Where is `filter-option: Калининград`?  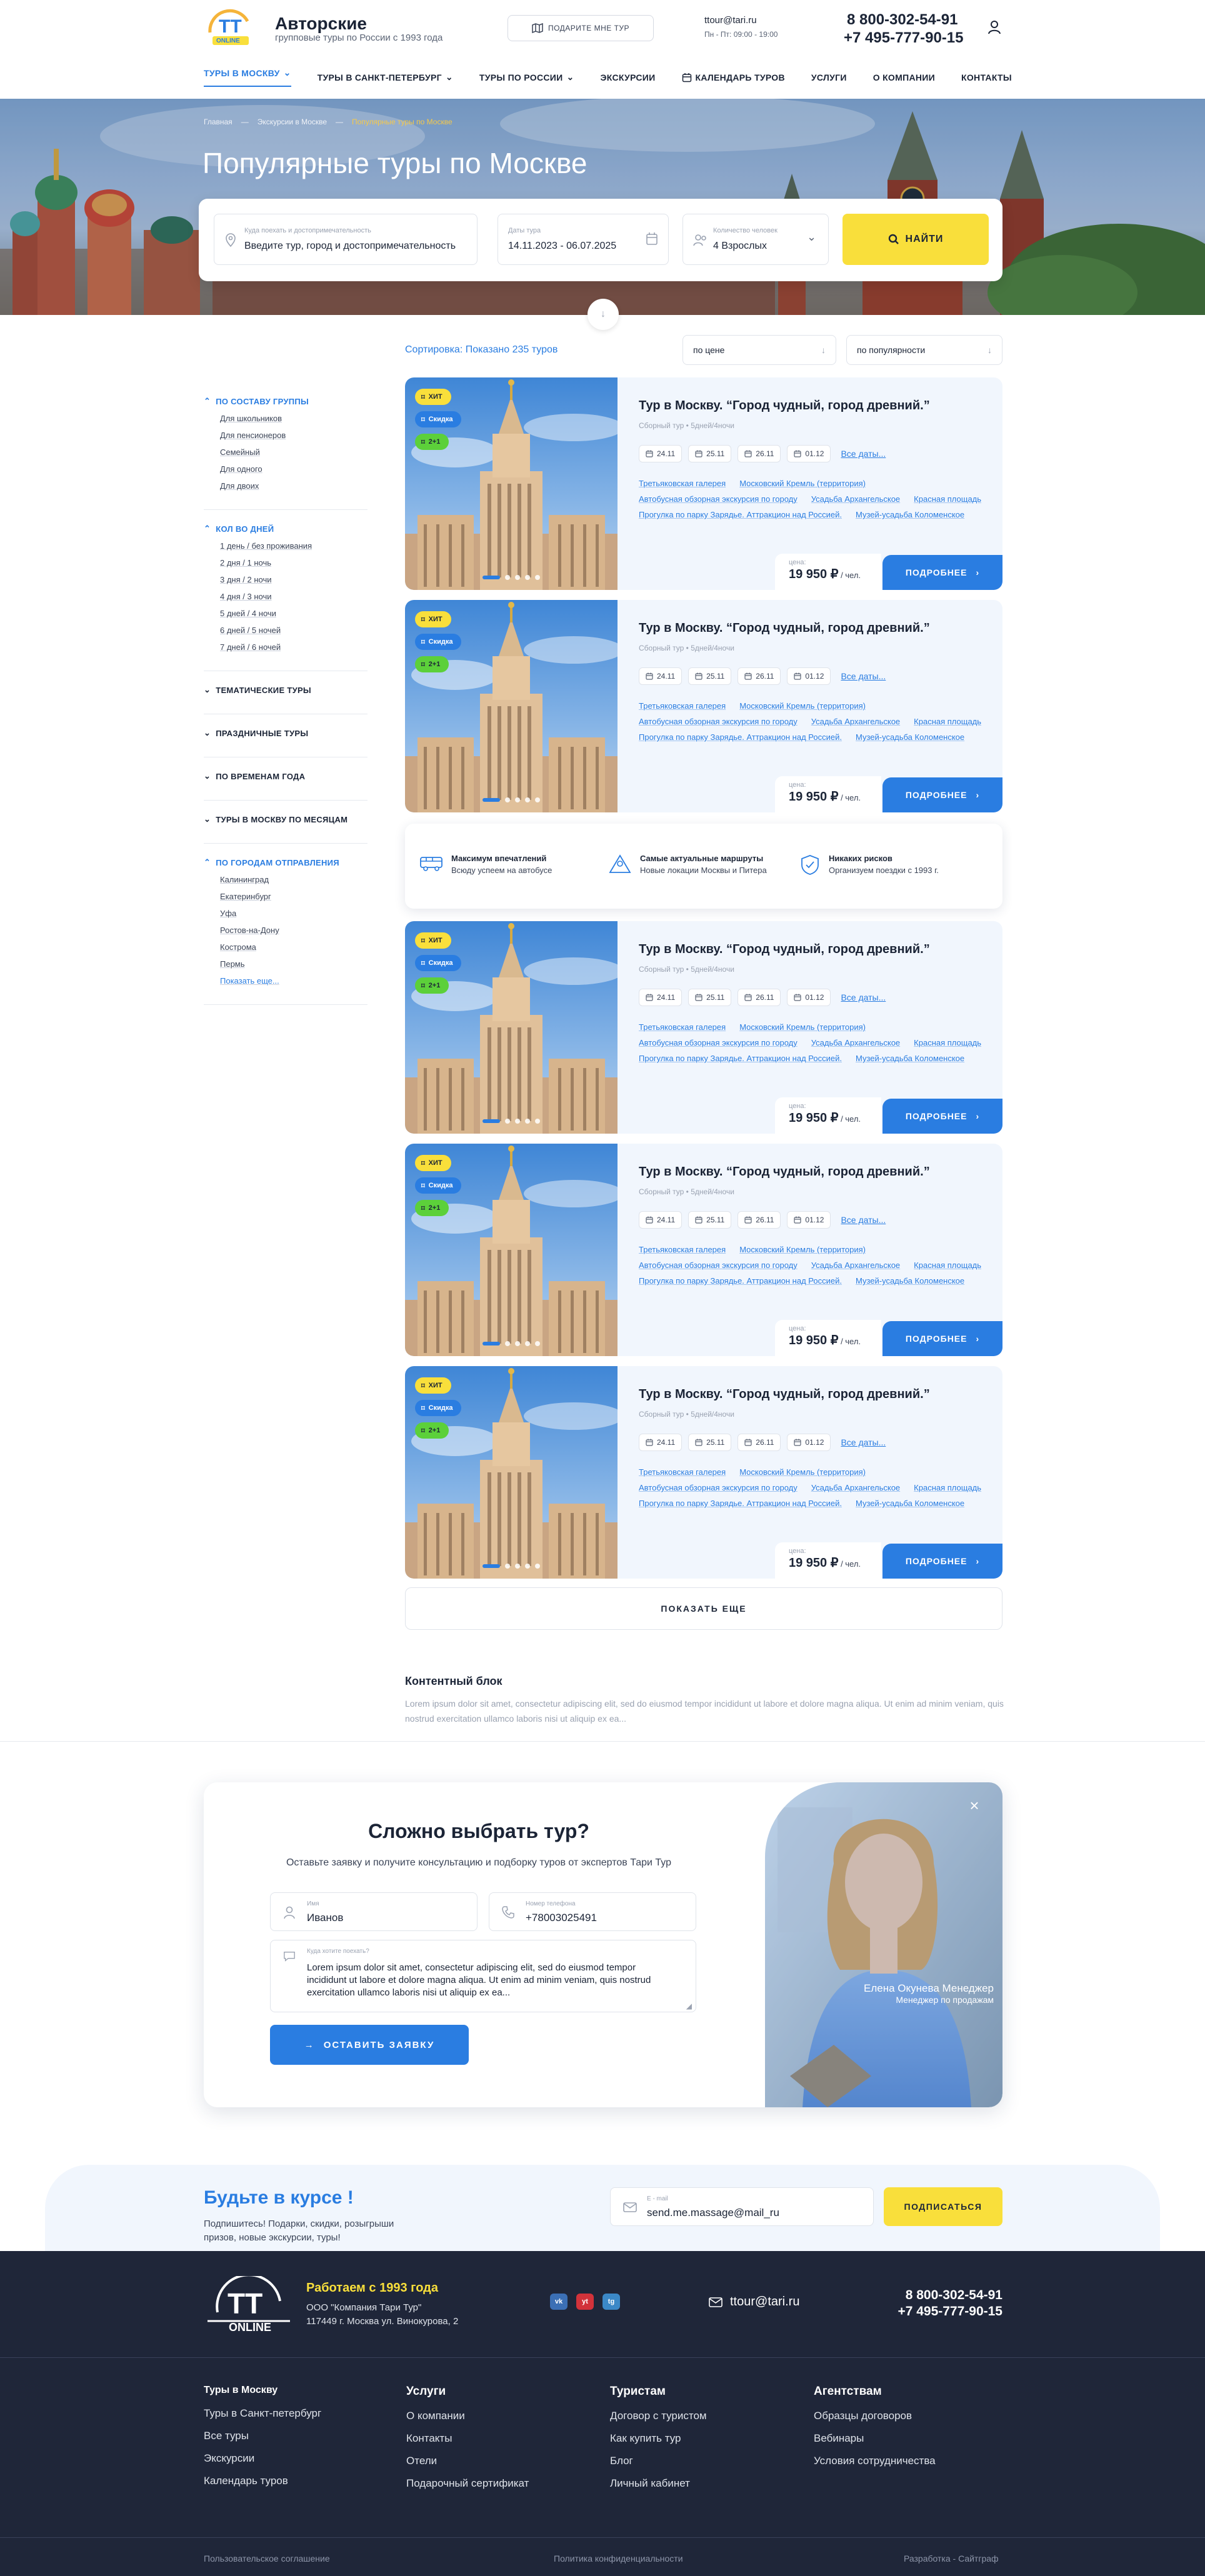
filter-option: Калининград is located at coordinates (294, 879).